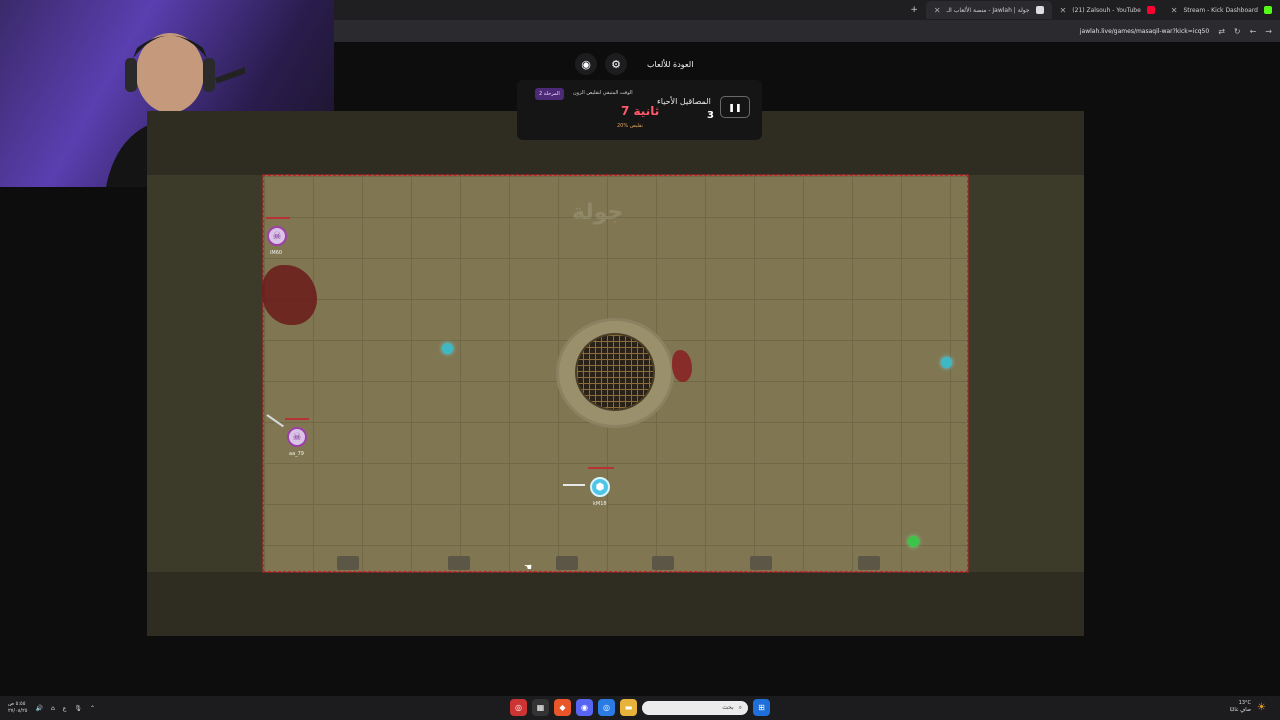 The width and height of the screenshot is (1280, 720). What do you see at coordinates (1253, 31) in the screenshot?
I see `forward-icon: ←` at bounding box center [1253, 31].